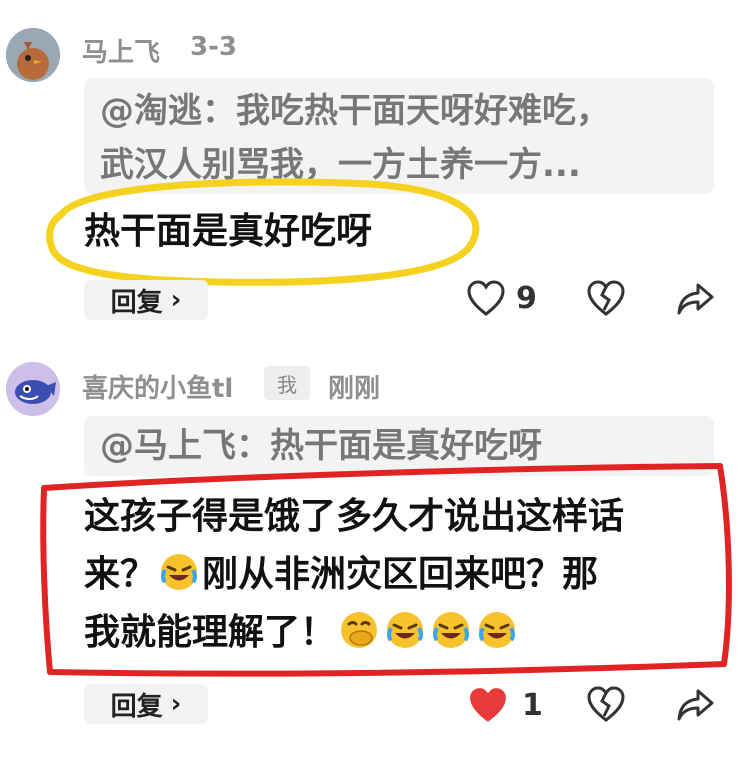 This screenshot has height=763, width=750. What do you see at coordinates (287, 383) in the screenshot?
I see `me-badge: 我` at bounding box center [287, 383].